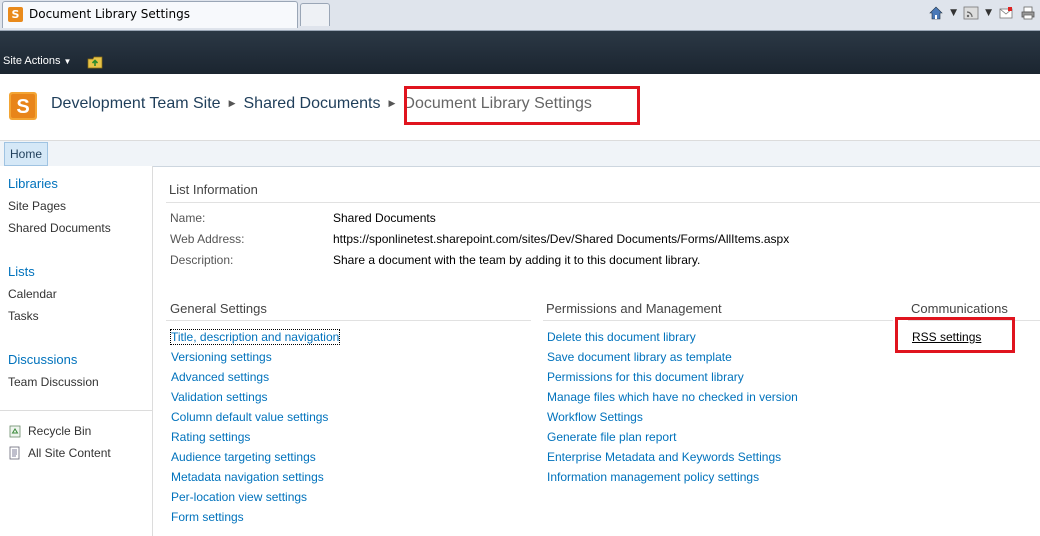 The width and height of the screenshot is (1040, 536). What do you see at coordinates (21, 271) in the screenshot?
I see `nav-heading-lists: Lists` at bounding box center [21, 271].